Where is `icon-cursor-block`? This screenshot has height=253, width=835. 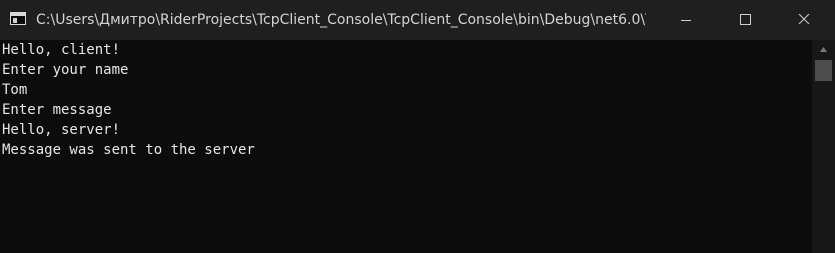
icon-cursor-block is located at coordinates (15, 20).